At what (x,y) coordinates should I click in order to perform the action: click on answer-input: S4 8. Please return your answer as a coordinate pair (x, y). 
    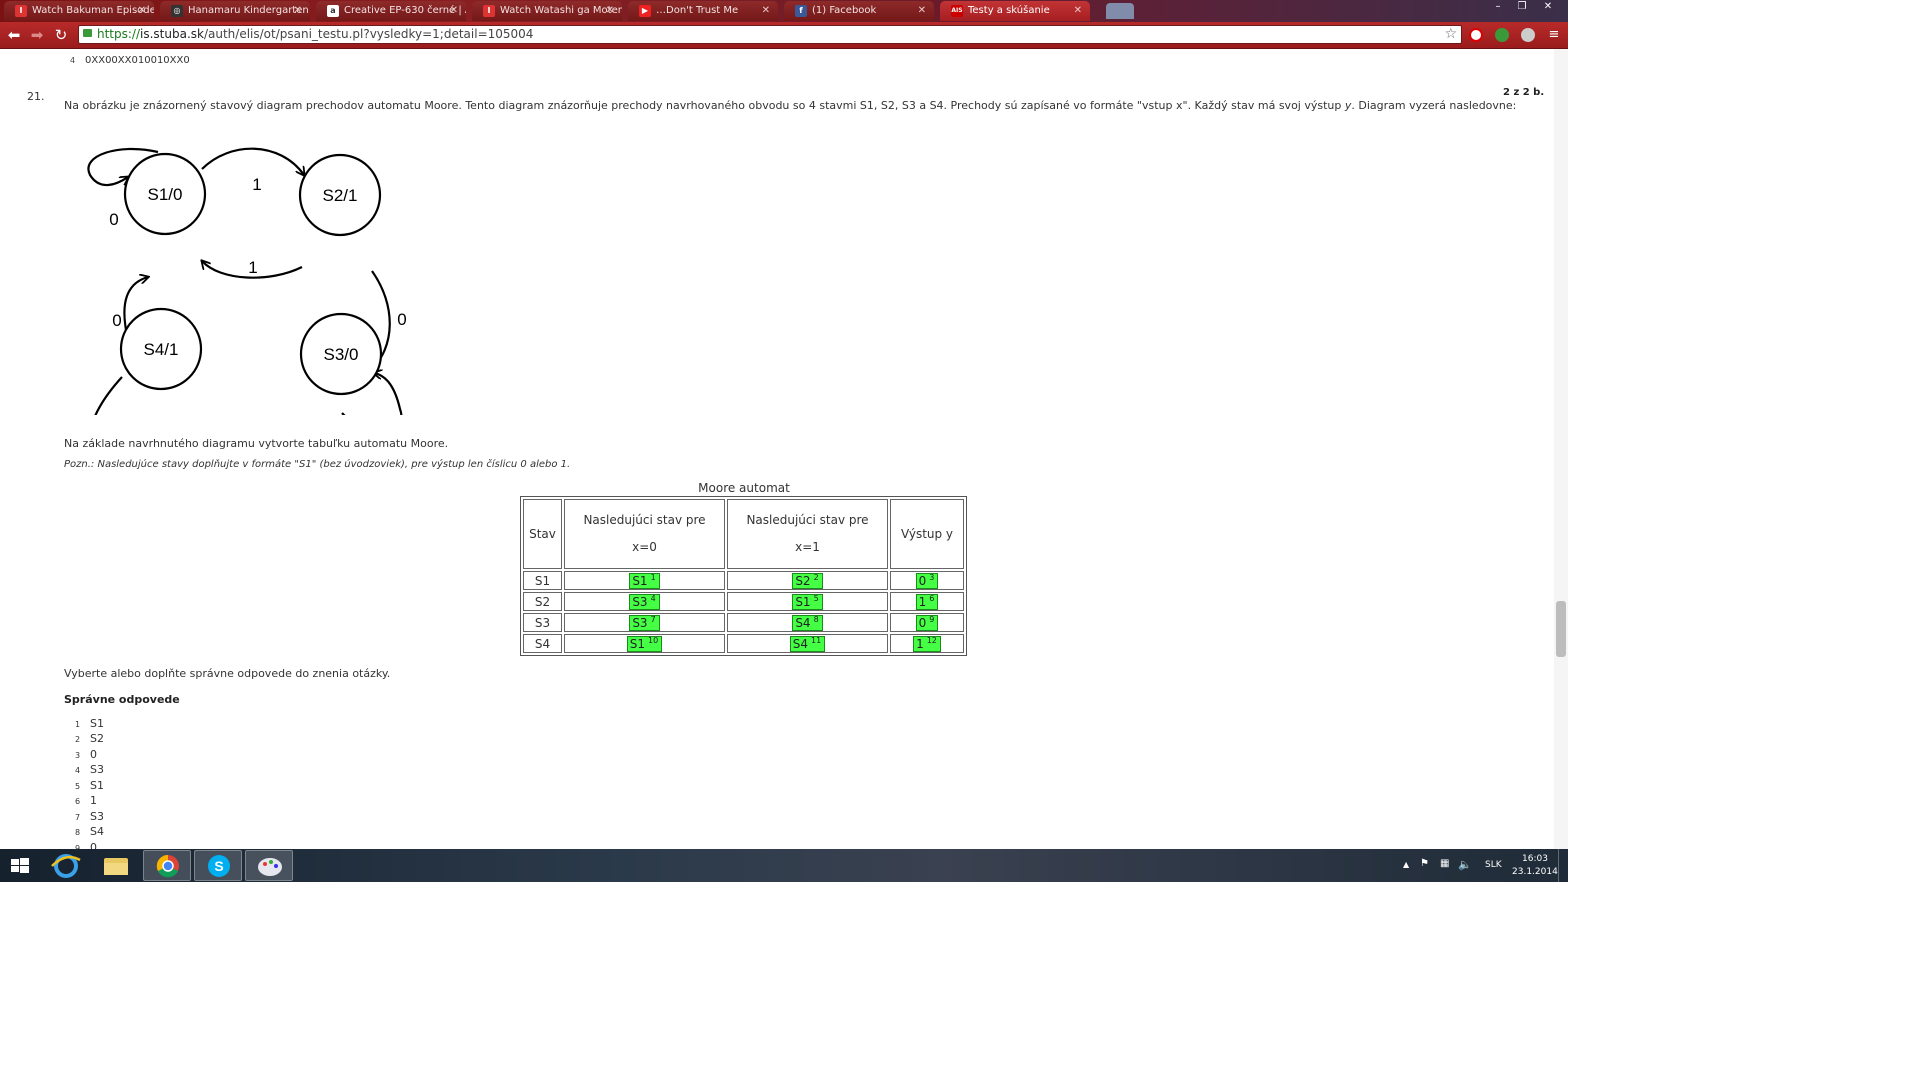
    Looking at the image, I should click on (807, 622).